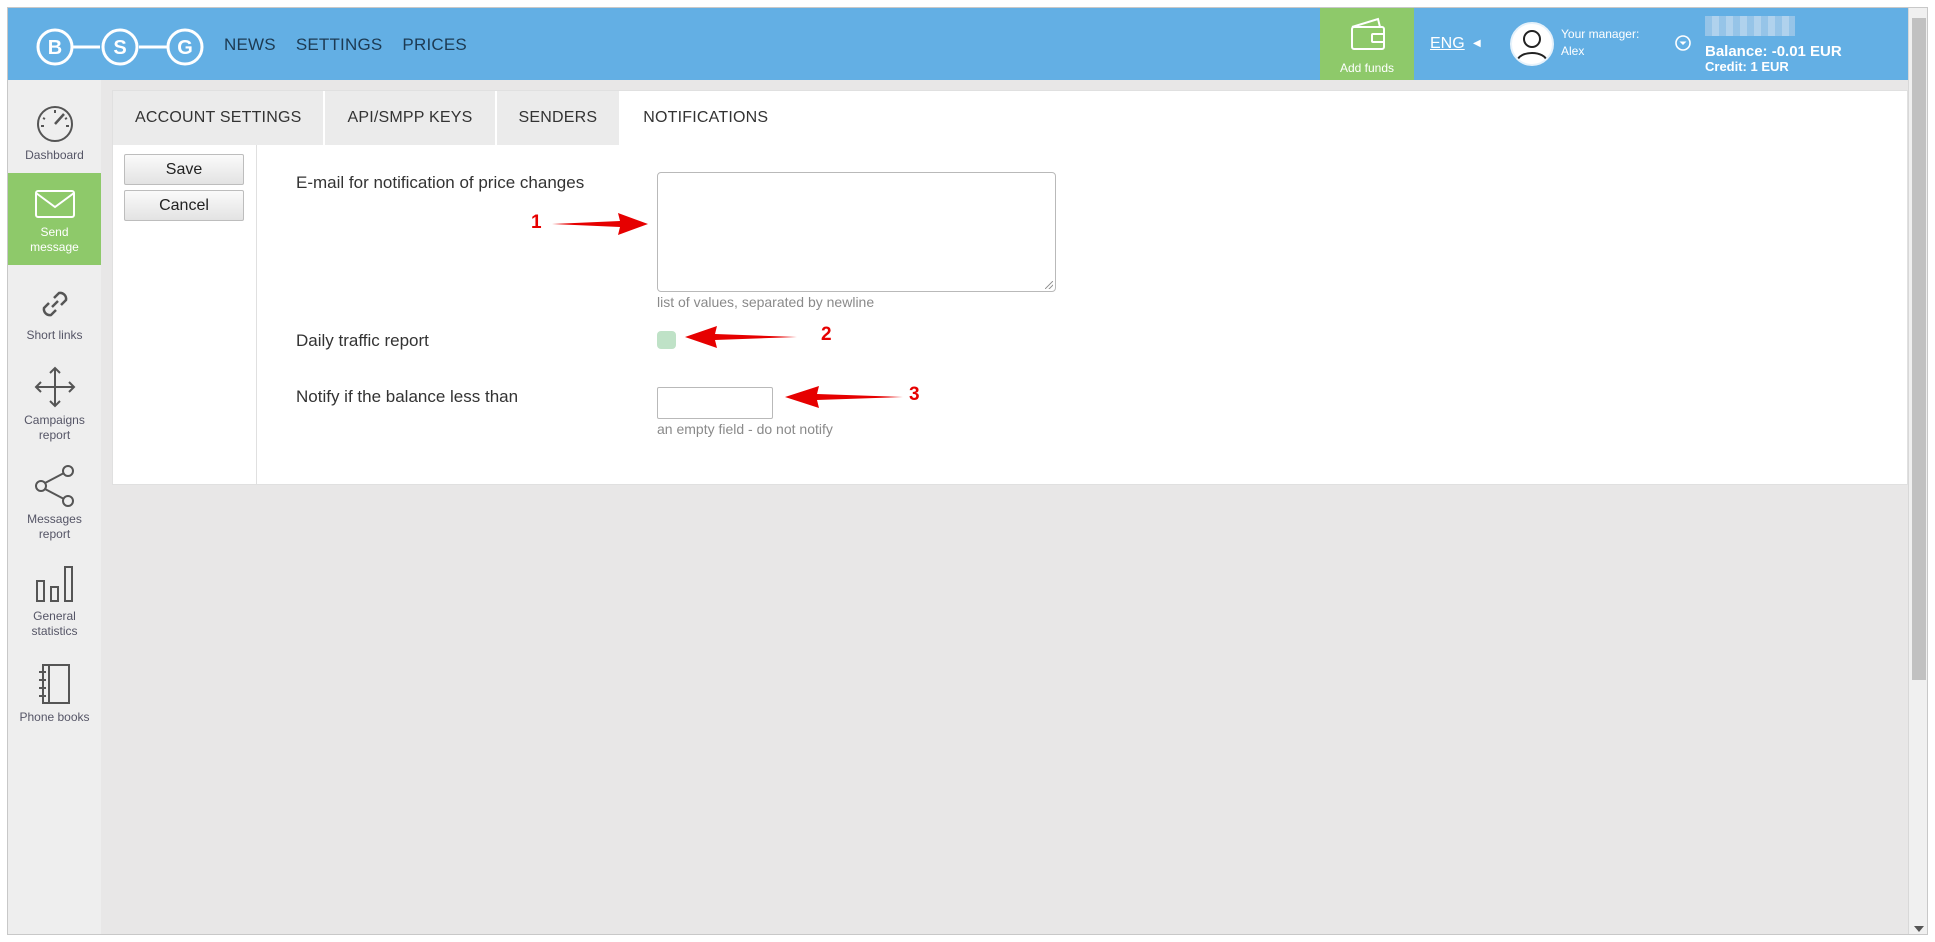 This screenshot has width=1935, height=942. What do you see at coordinates (1447, 44) in the screenshot?
I see `language-selector: ENG` at bounding box center [1447, 44].